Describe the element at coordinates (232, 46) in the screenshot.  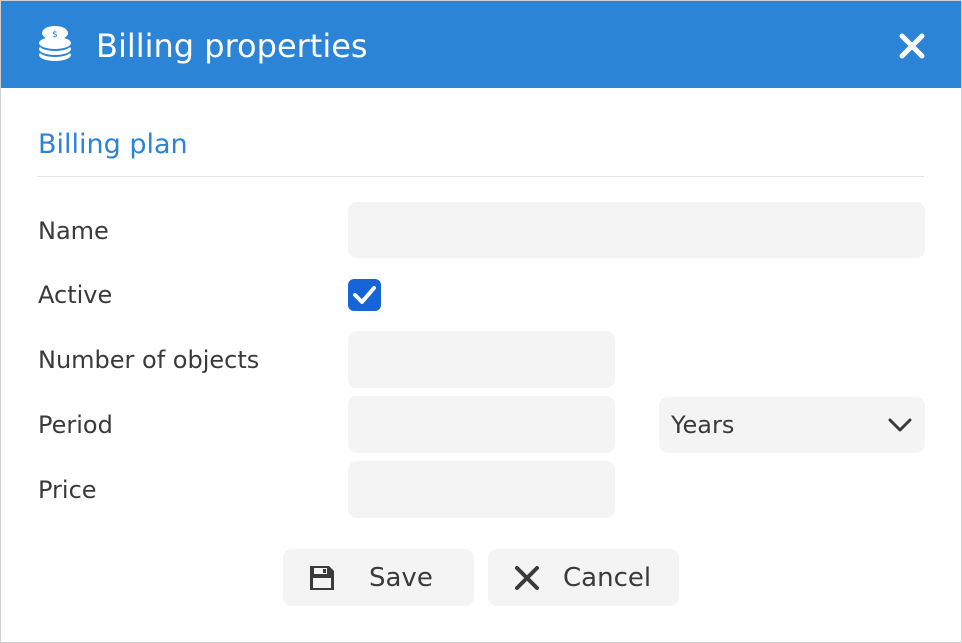
I see `dialog-title: Billing properties` at that location.